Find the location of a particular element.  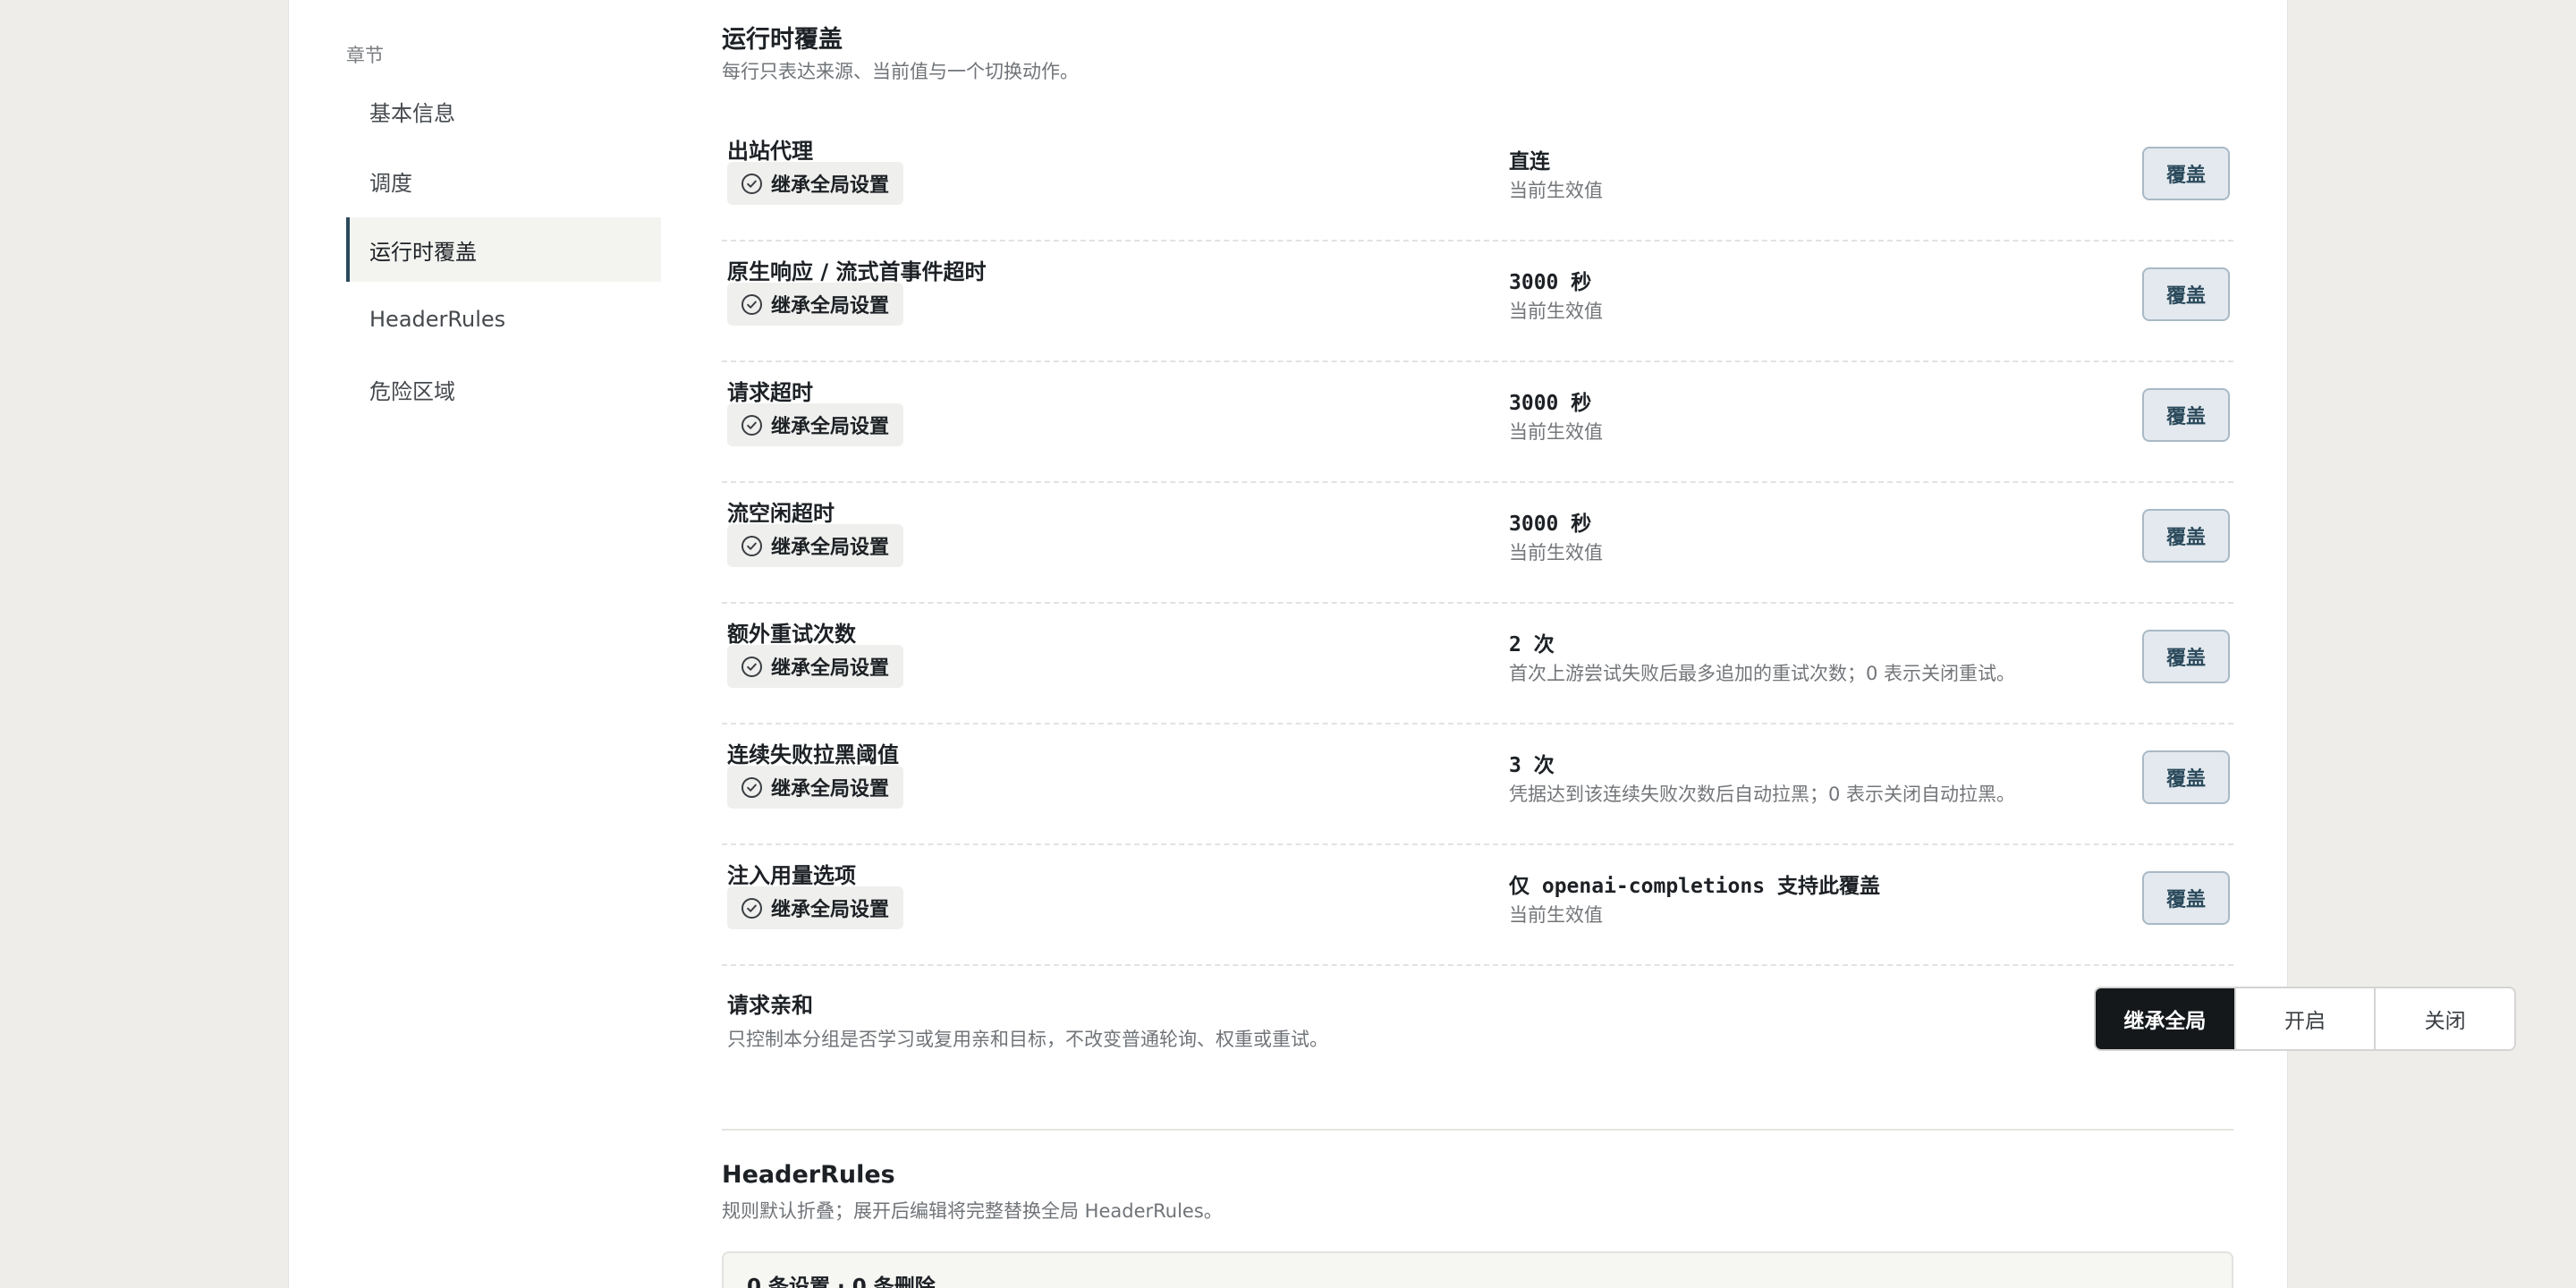

sidebar-item-label: 运行时覆盖 is located at coordinates (423, 252).